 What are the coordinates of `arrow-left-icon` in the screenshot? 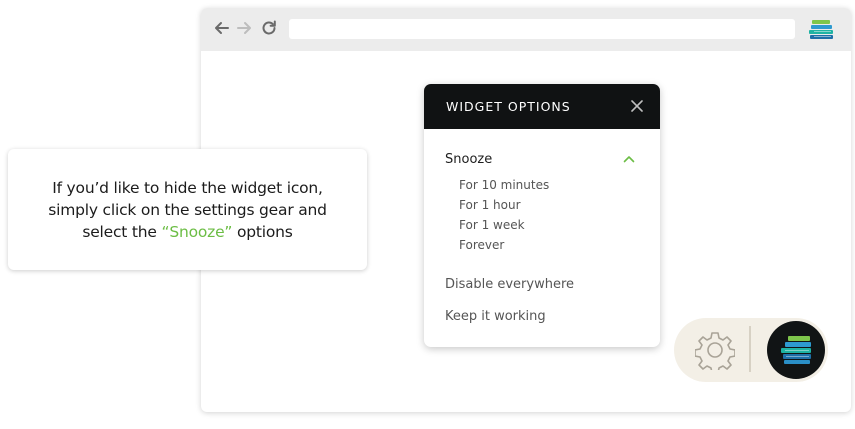 It's located at (222, 28).